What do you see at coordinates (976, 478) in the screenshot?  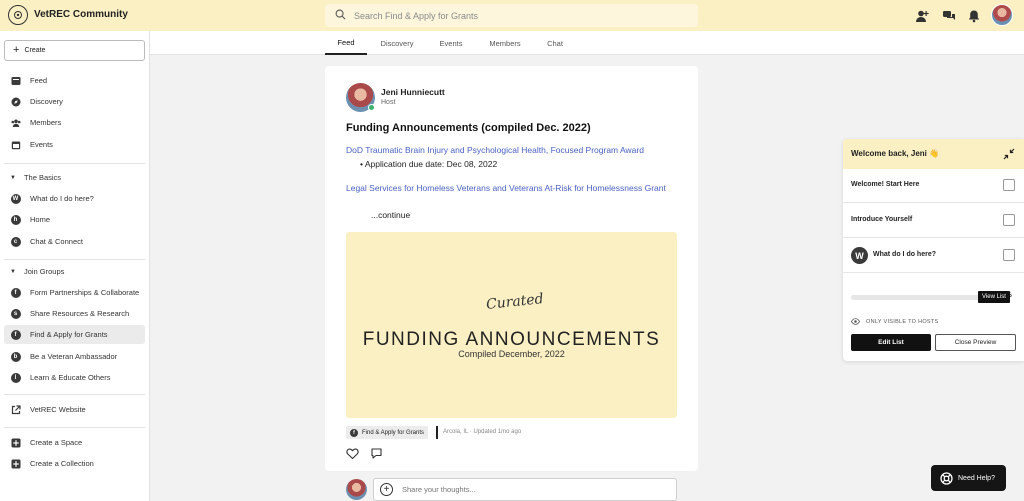 I see `need-help-label: Need Help?` at bounding box center [976, 478].